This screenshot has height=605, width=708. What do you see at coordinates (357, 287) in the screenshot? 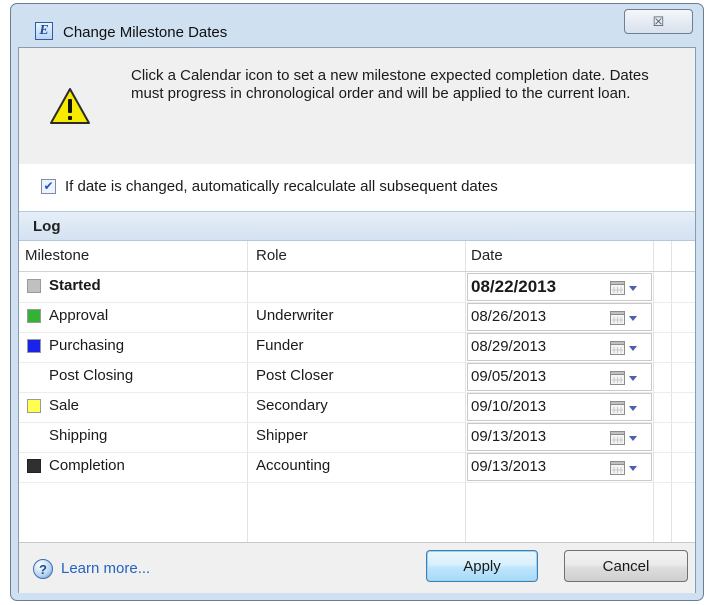
I see `milestone-row: Started 08/22/2013` at bounding box center [357, 287].